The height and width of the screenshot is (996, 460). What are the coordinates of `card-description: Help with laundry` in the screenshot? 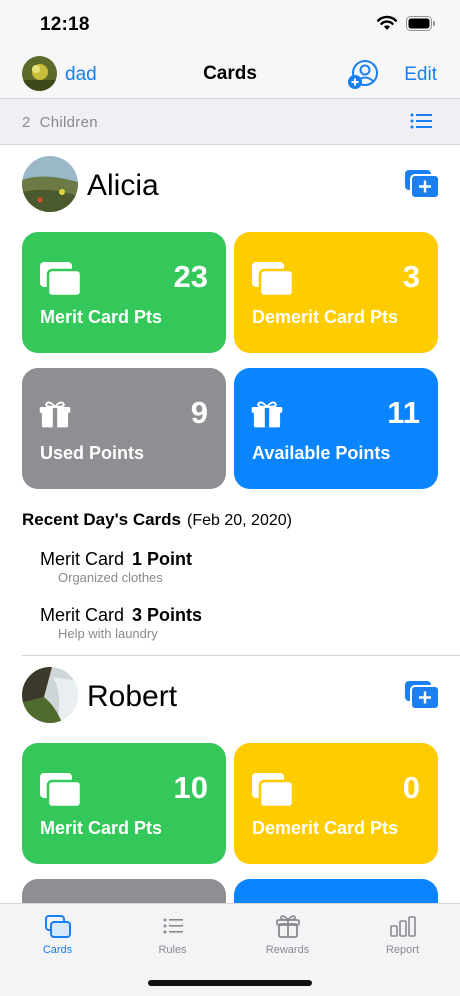 It's located at (108, 633).